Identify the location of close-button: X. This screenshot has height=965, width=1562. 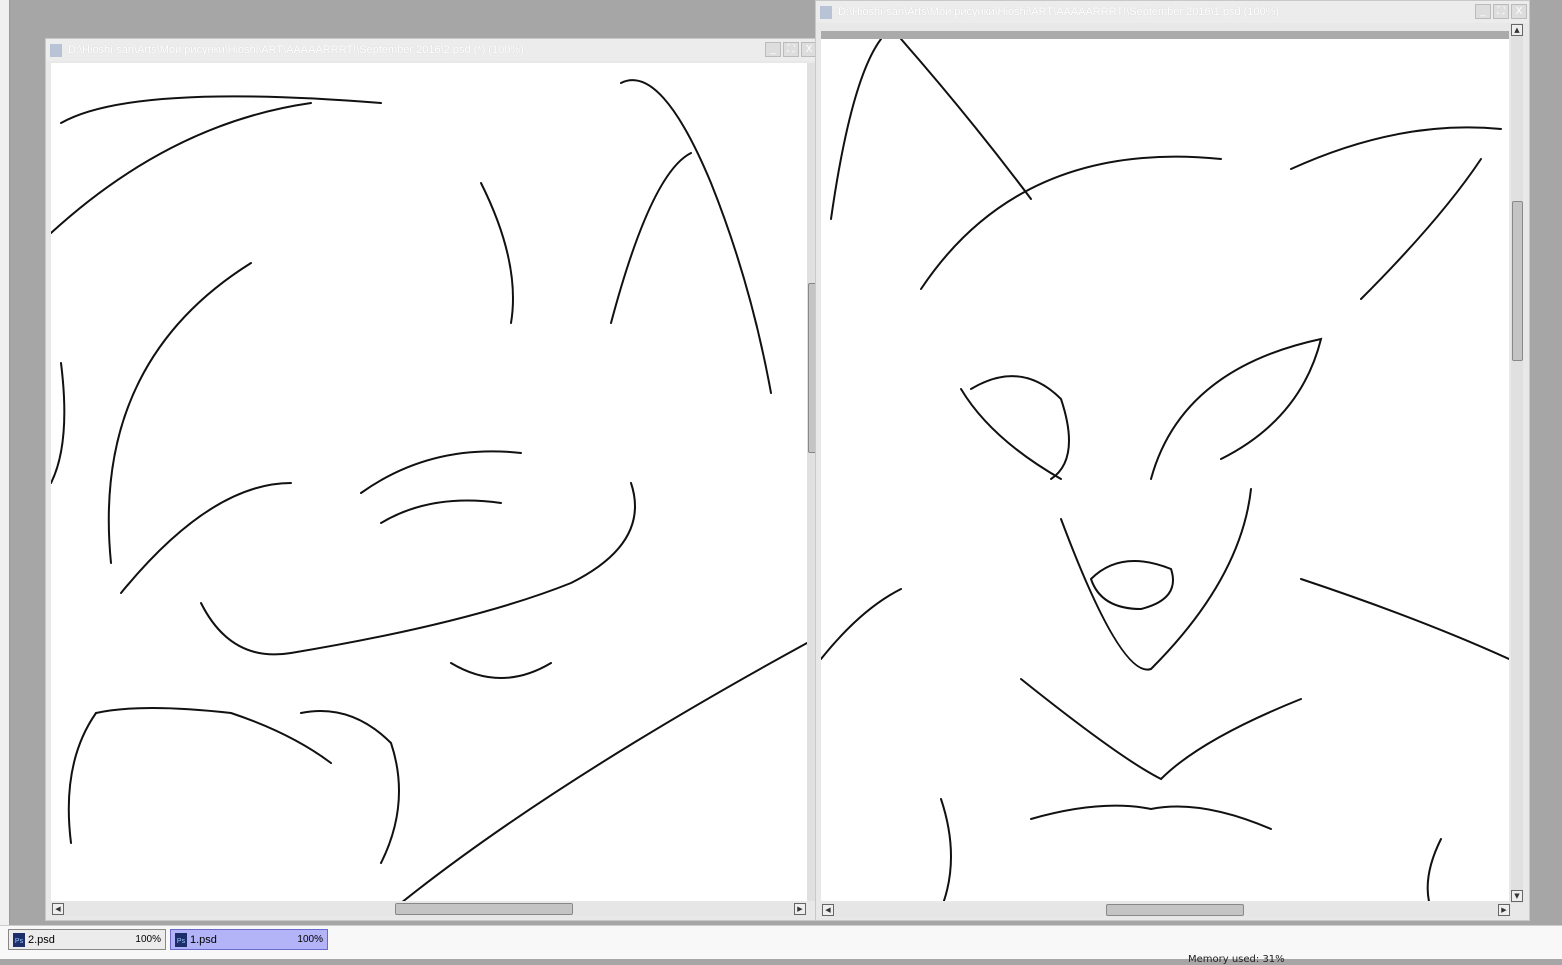
(1519, 11).